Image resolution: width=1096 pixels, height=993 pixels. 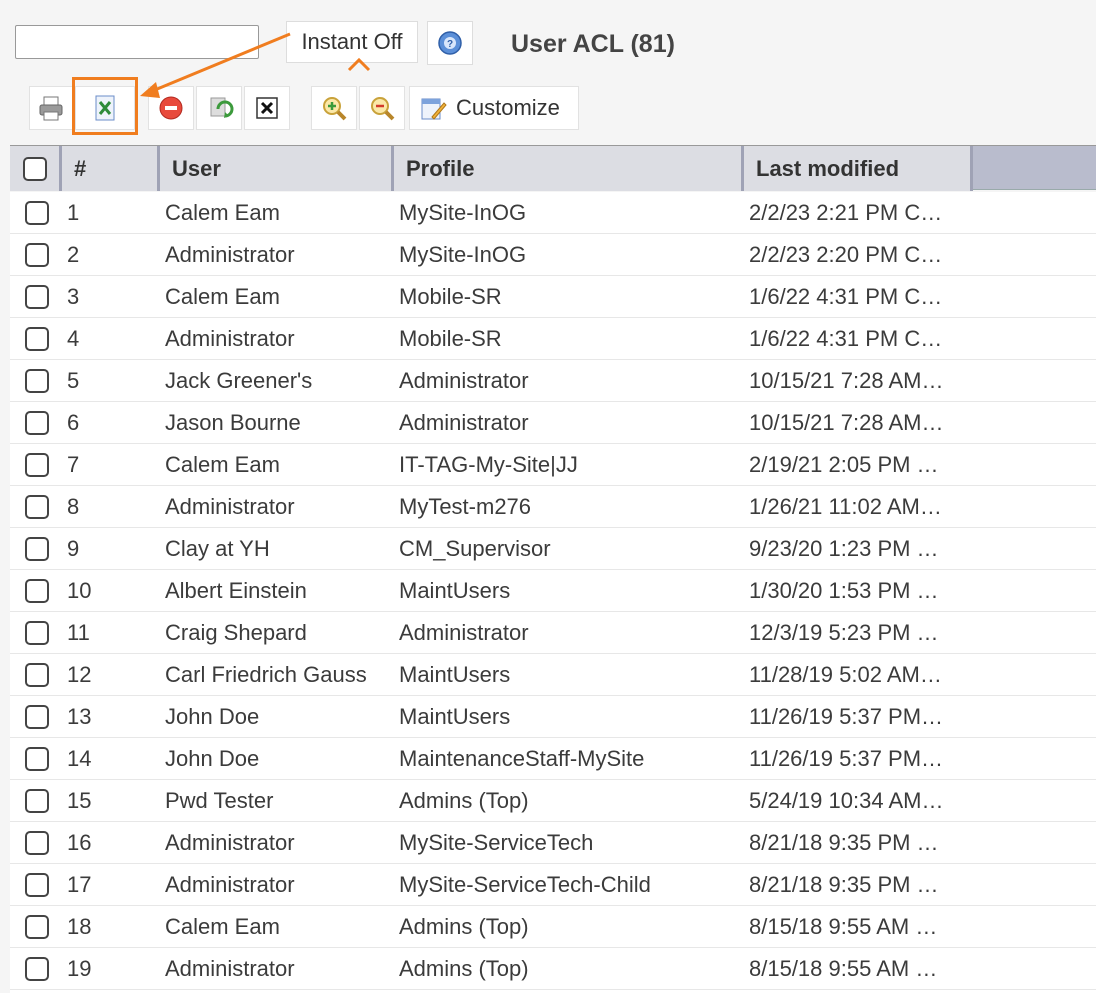 What do you see at coordinates (80, 168) in the screenshot?
I see `column-header-label: #` at bounding box center [80, 168].